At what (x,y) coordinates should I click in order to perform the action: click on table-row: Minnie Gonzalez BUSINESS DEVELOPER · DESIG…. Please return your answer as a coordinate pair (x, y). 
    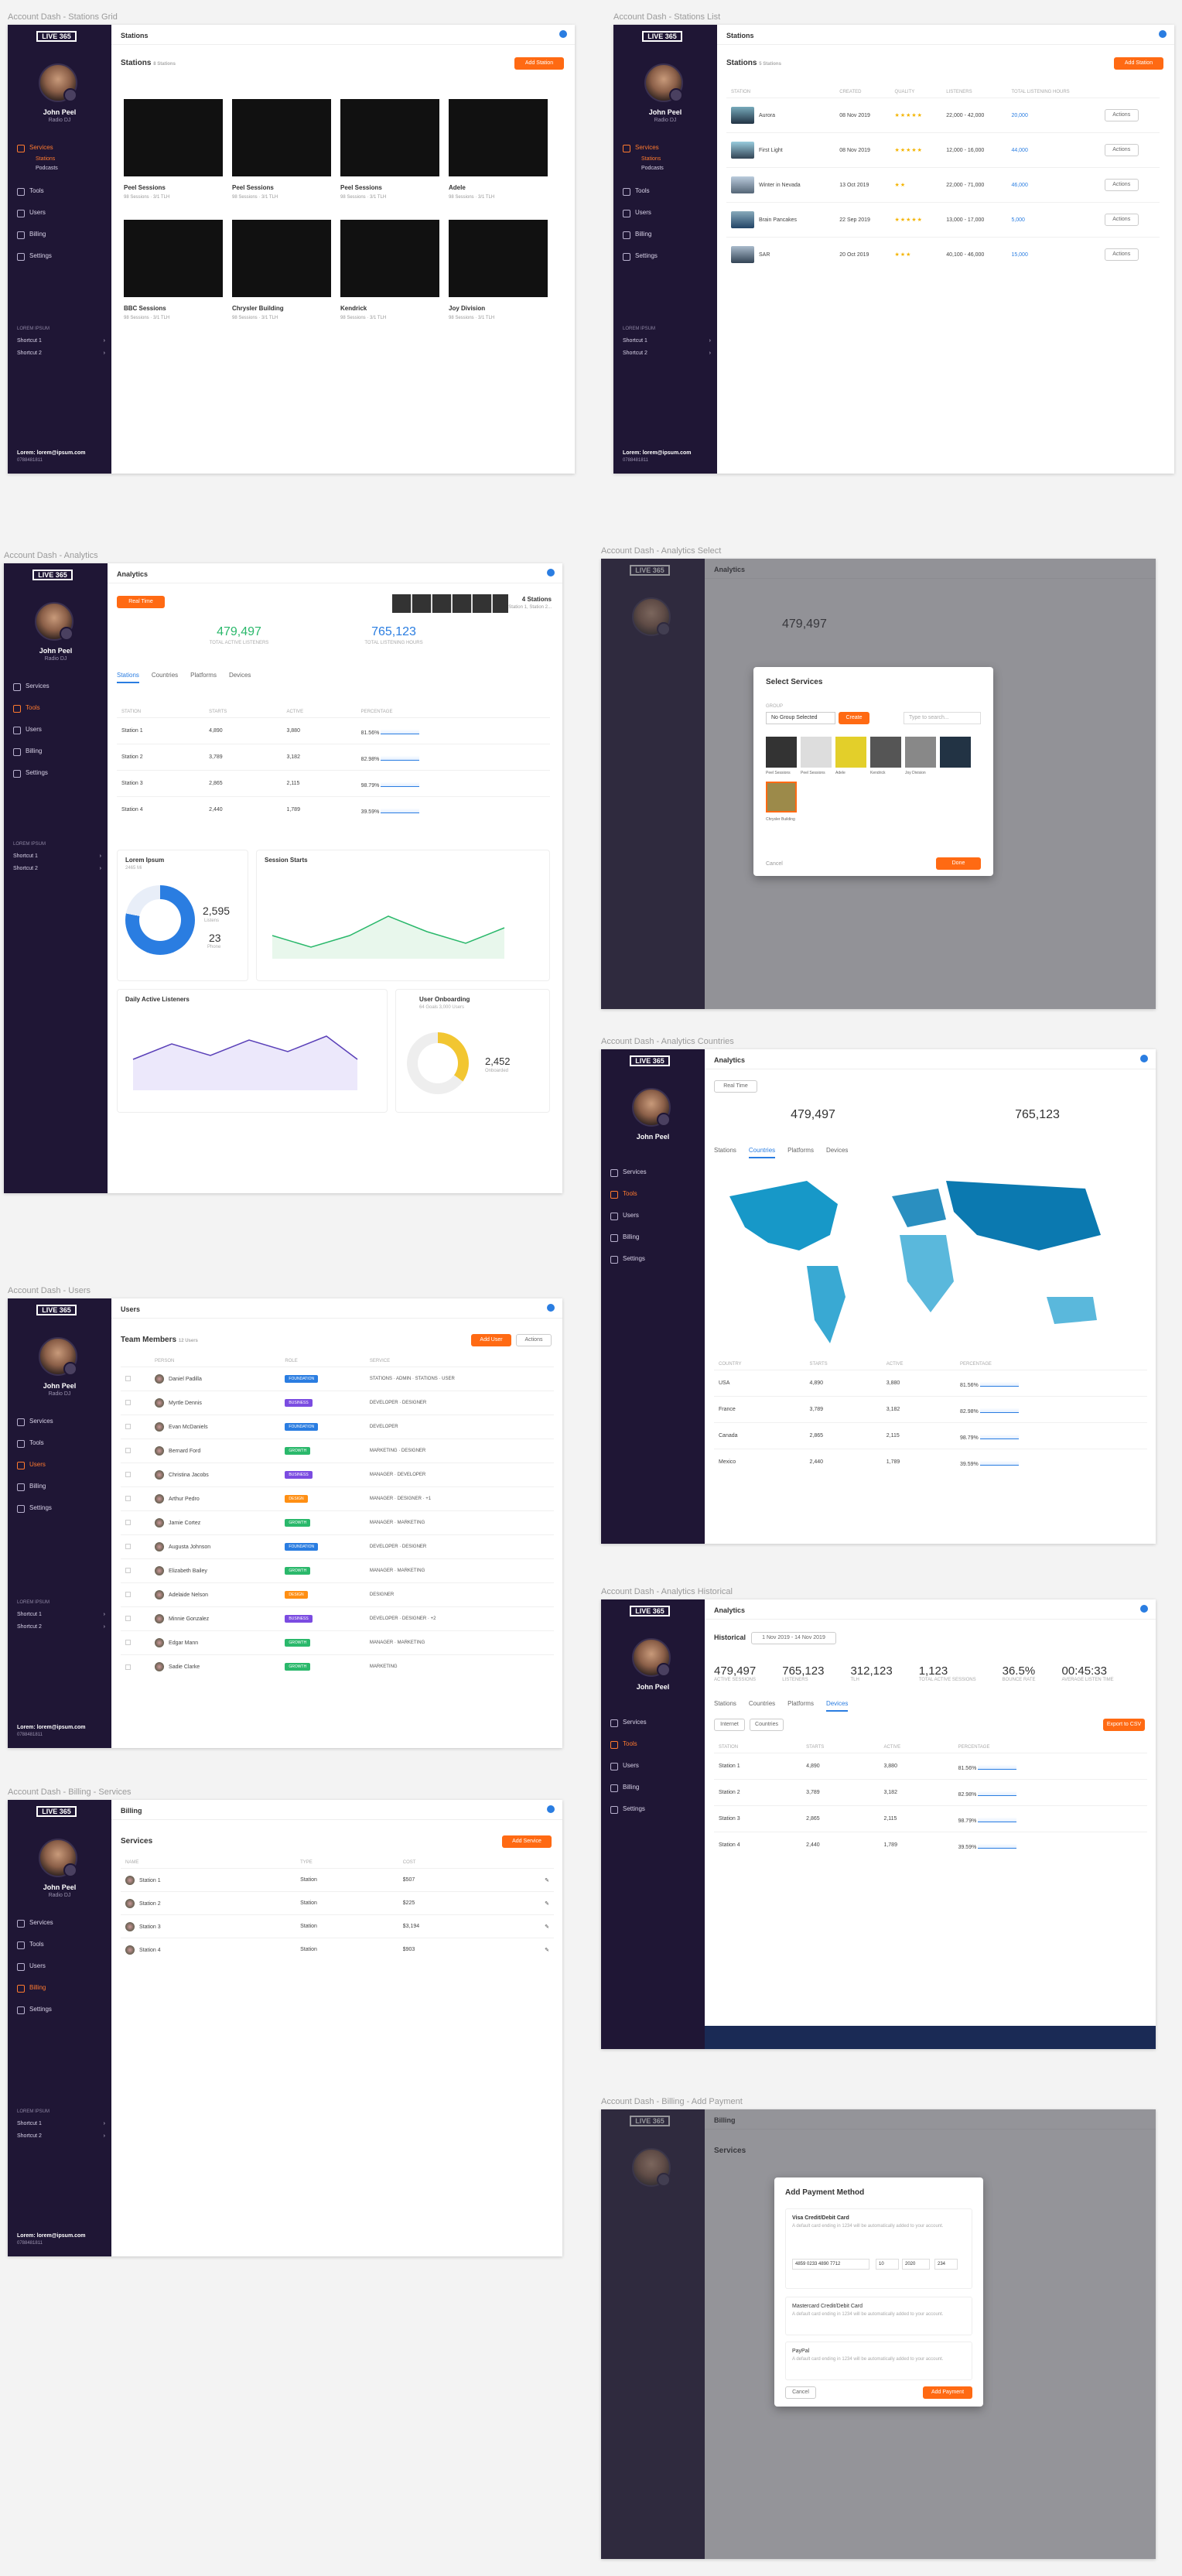
    Looking at the image, I should click on (337, 1618).